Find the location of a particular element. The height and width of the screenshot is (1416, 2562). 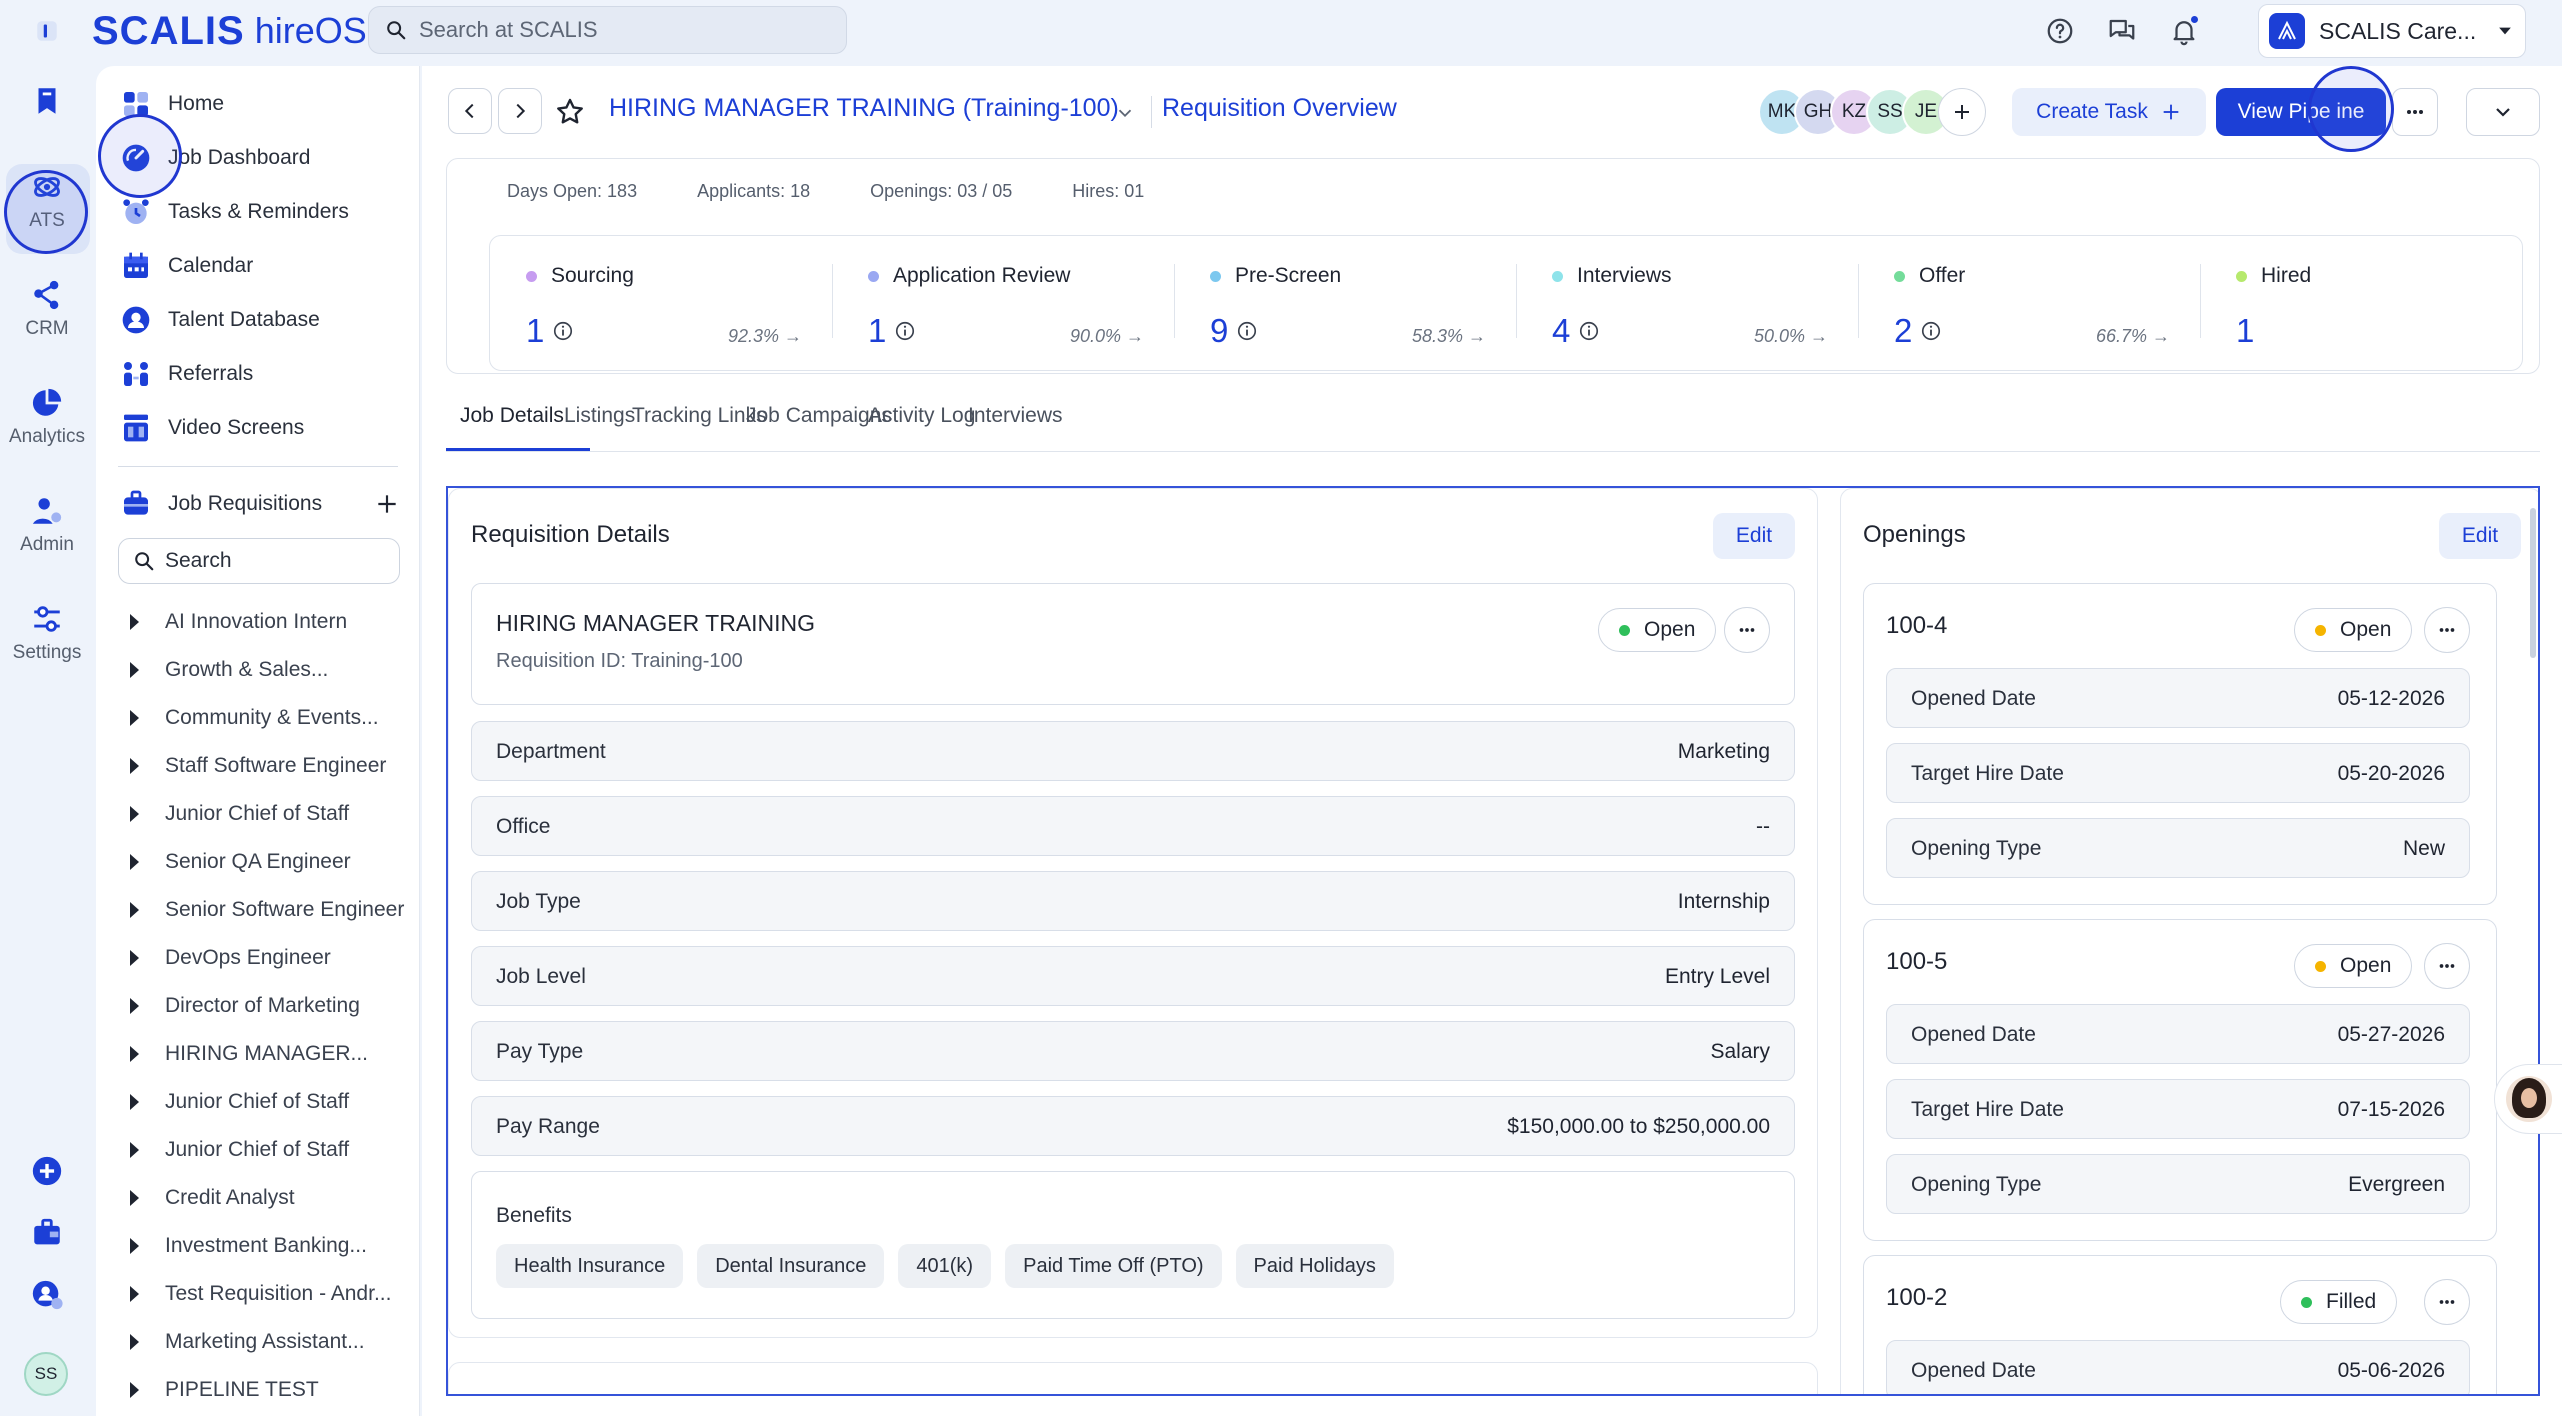

requisition-item-label: DevOps Engineer is located at coordinates (248, 957).